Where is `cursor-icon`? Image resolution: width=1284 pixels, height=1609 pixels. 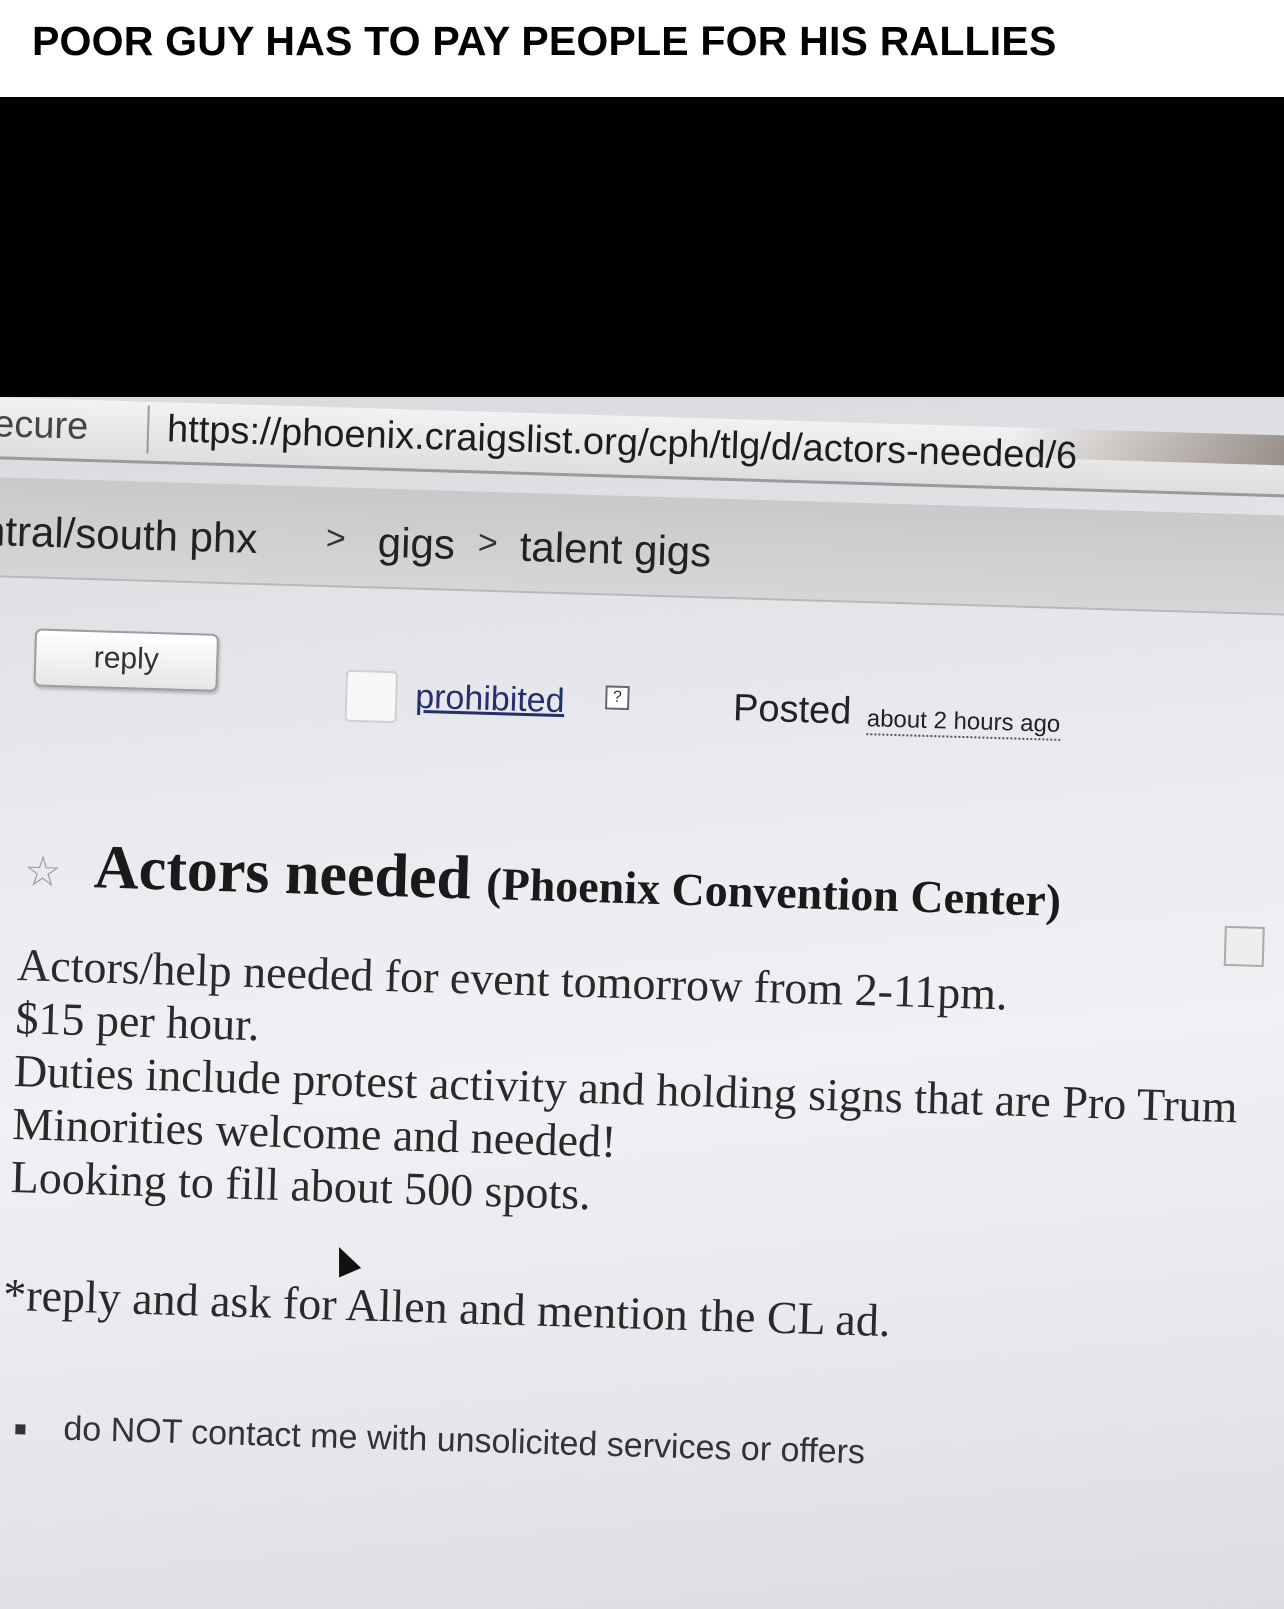 cursor-icon is located at coordinates (344, 1260).